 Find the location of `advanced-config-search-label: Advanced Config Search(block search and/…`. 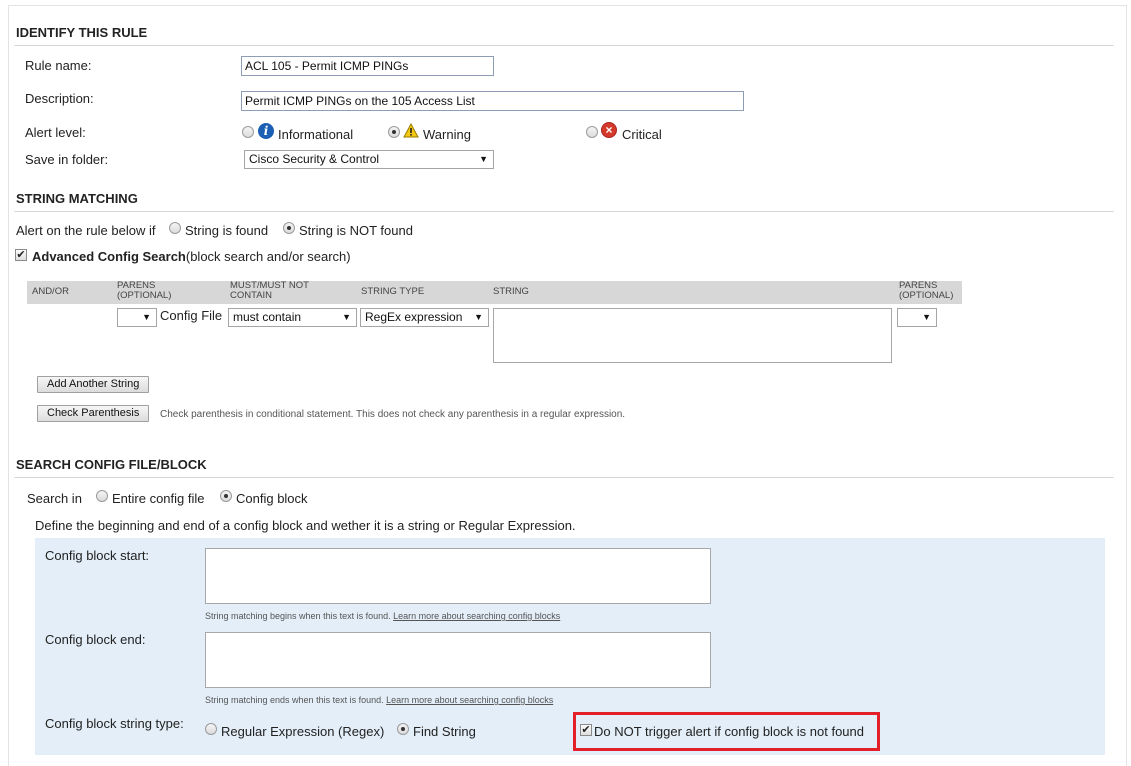

advanced-config-search-label: Advanced Config Search(block search and/… is located at coordinates (191, 256).